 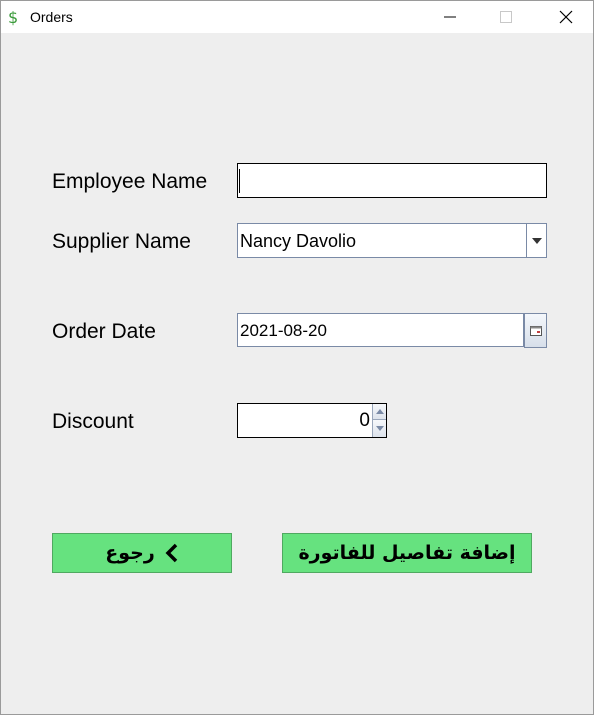 What do you see at coordinates (392, 180) in the screenshot?
I see `employee-name-input` at bounding box center [392, 180].